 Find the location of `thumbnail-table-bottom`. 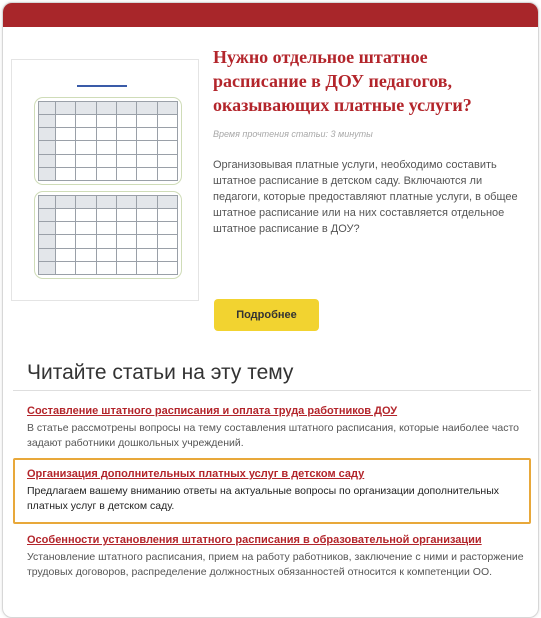

thumbnail-table-bottom is located at coordinates (108, 235).